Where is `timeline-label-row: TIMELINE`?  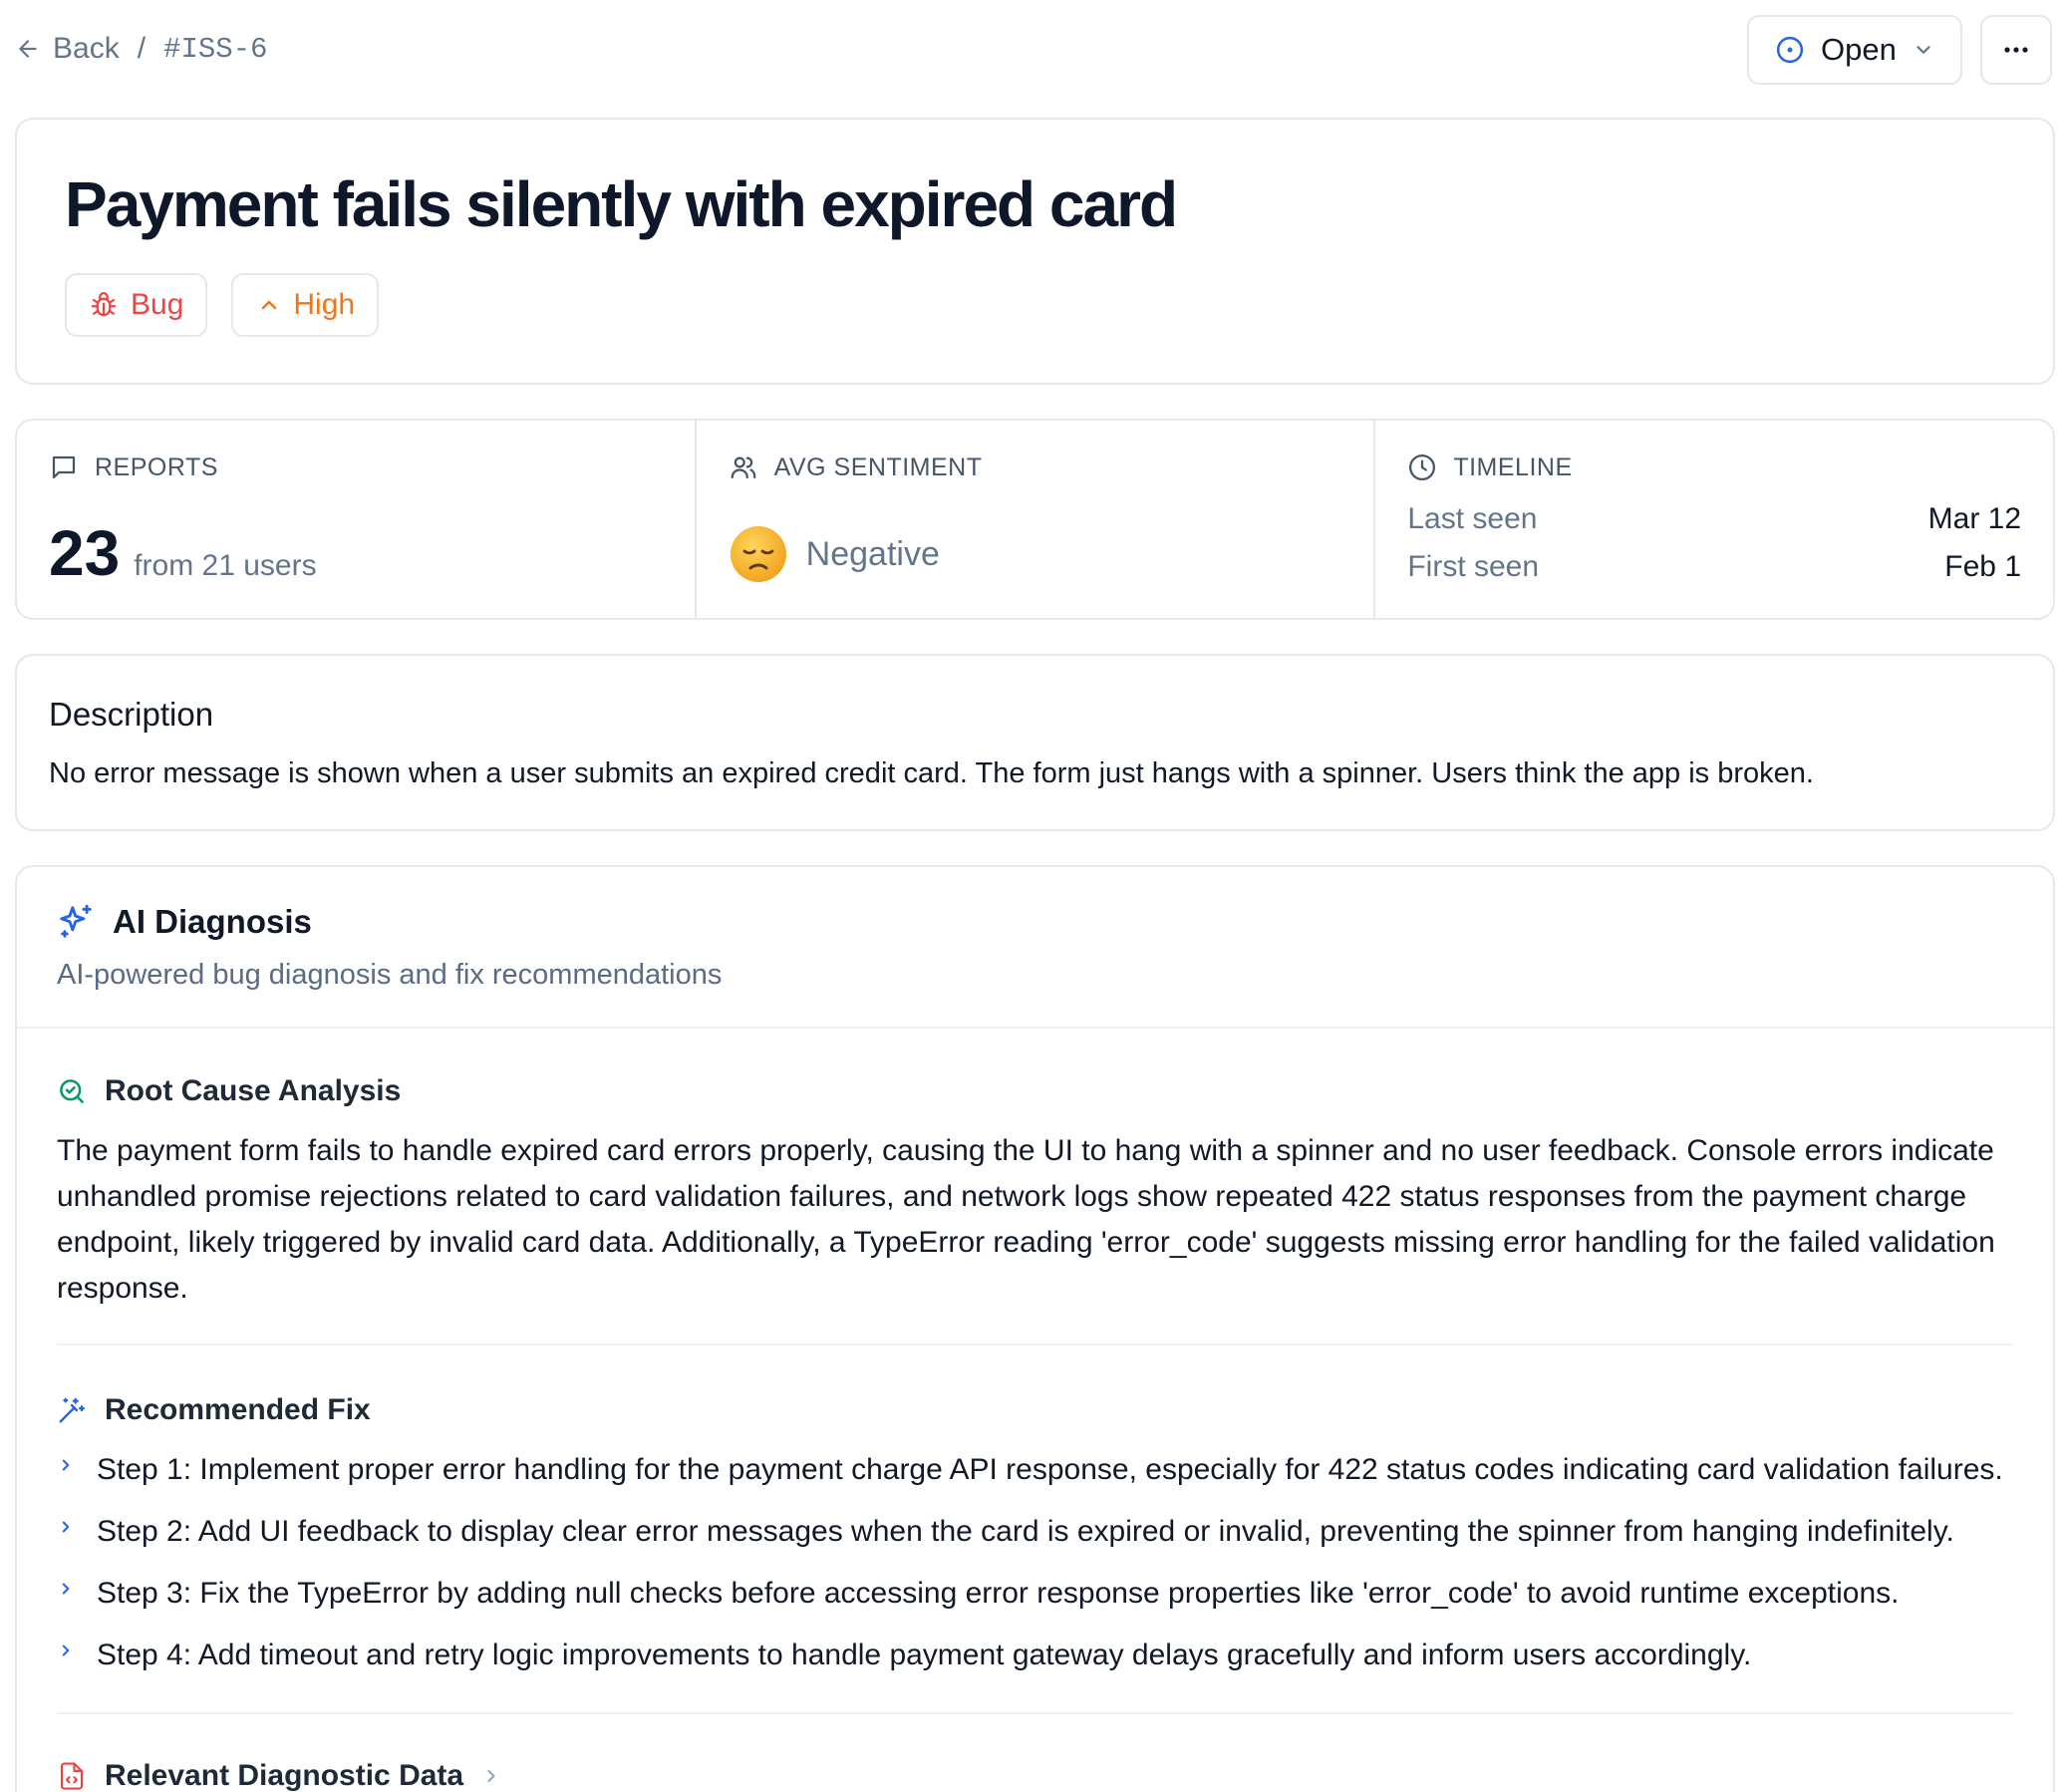 timeline-label-row: TIMELINE is located at coordinates (1489, 467).